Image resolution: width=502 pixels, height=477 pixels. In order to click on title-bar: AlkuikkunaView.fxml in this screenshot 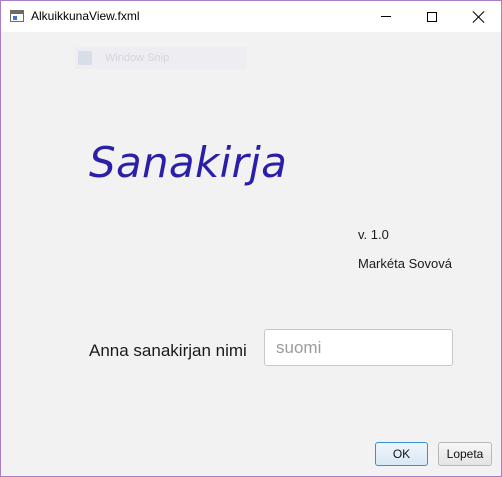, I will do `click(251, 16)`.